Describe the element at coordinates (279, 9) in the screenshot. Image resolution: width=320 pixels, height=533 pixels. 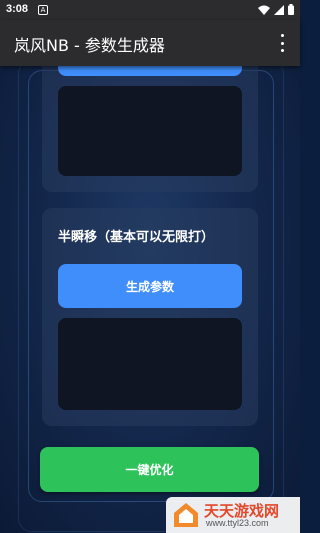
I see `signal-icon` at that location.